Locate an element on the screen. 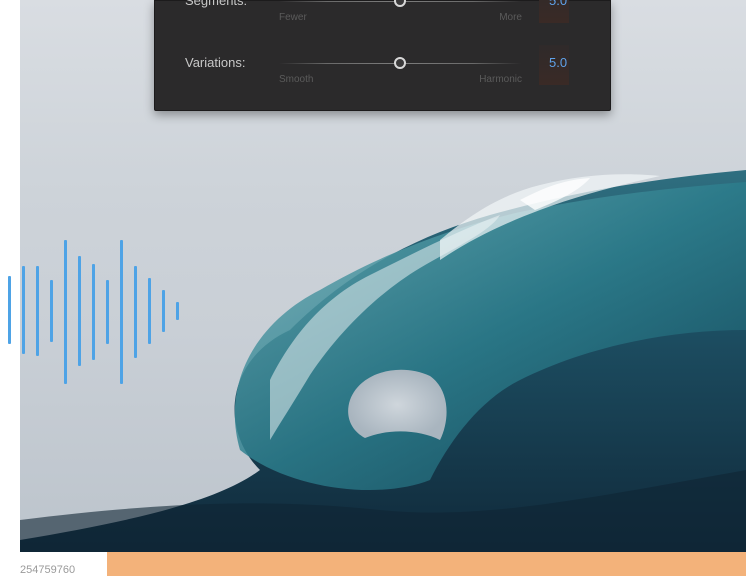  audio-waveform-icon is located at coordinates (95, 312).